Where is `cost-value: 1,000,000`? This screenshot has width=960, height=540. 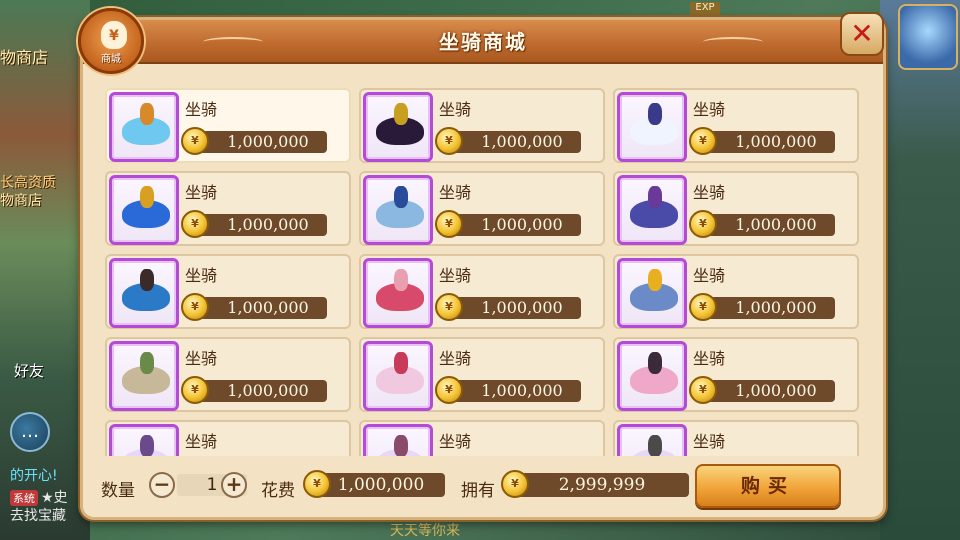 cost-value: 1,000,000 is located at coordinates (381, 485).